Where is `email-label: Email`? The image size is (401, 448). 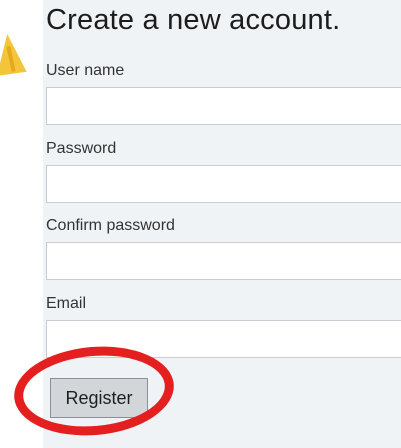
email-label: Email is located at coordinates (66, 303).